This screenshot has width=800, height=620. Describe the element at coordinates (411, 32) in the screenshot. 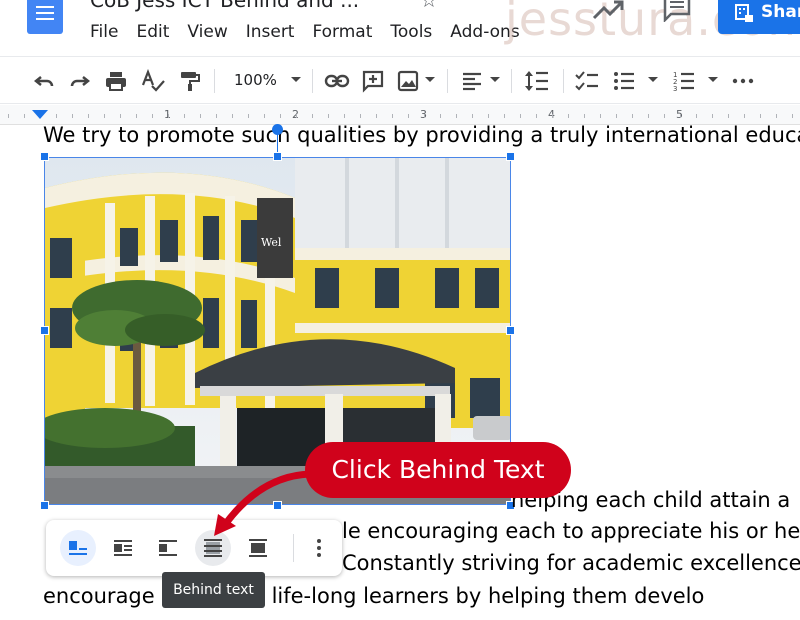

I see `menu-tools: Tools` at that location.